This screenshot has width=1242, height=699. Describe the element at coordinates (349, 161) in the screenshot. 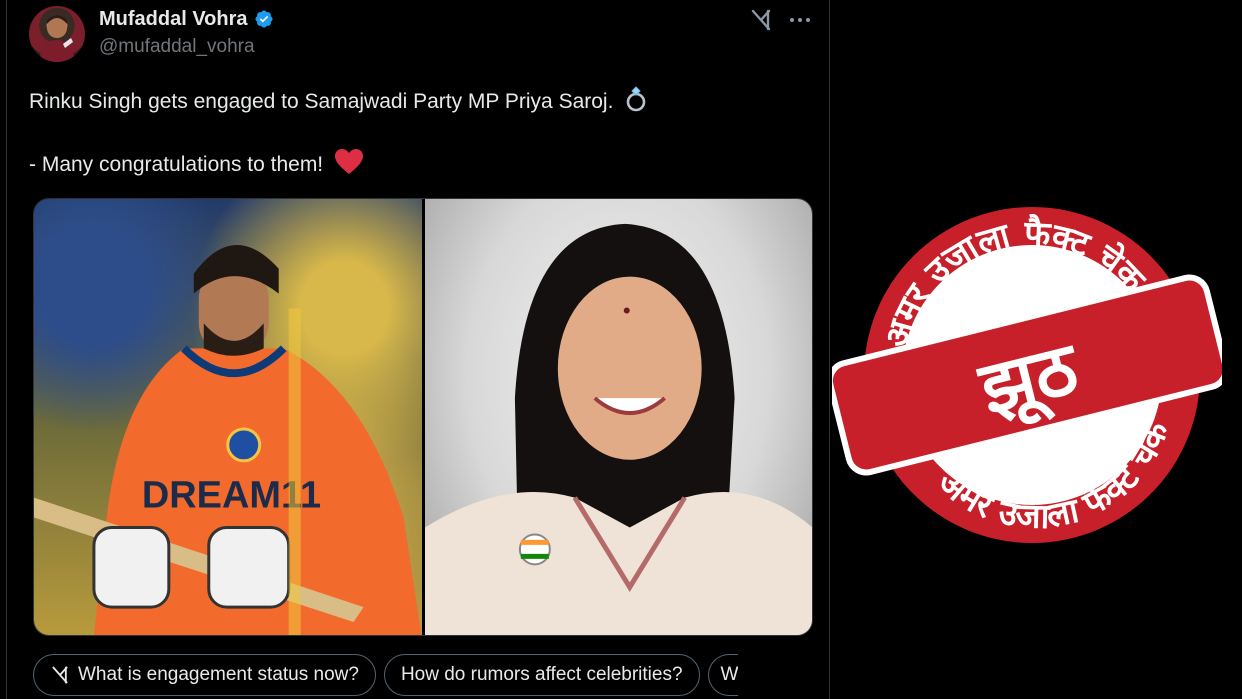

I see `red-heart-emoji-icon` at that location.